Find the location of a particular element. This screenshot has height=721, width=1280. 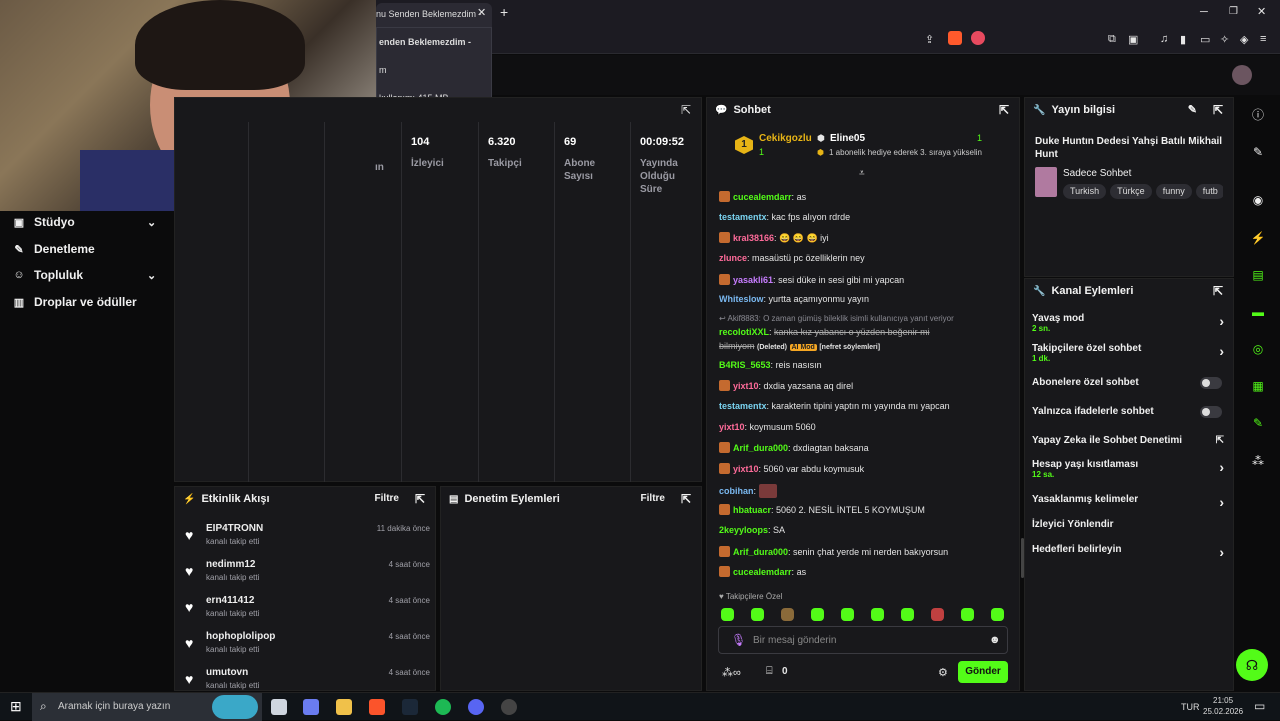

extensions-icon: ⧉ is located at coordinates (1112, 39).